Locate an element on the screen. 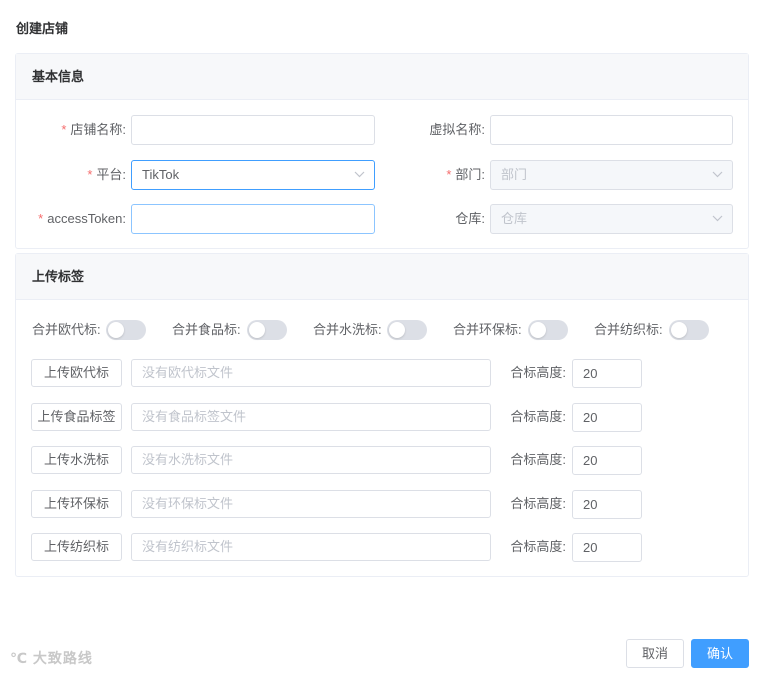 Image resolution: width=763 pixels, height=673 pixels. eco-file-field: 没有环保标文件 is located at coordinates (311, 504).